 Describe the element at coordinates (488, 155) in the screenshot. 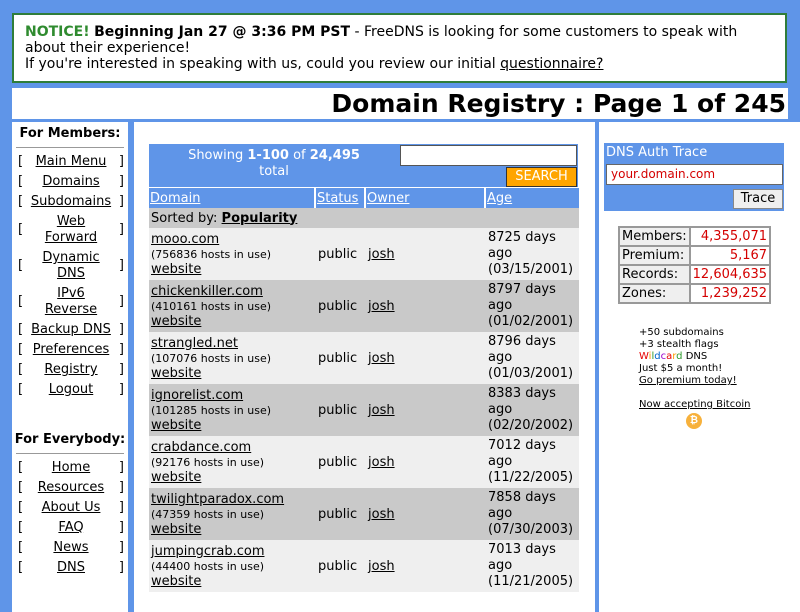

I see `search-input` at that location.